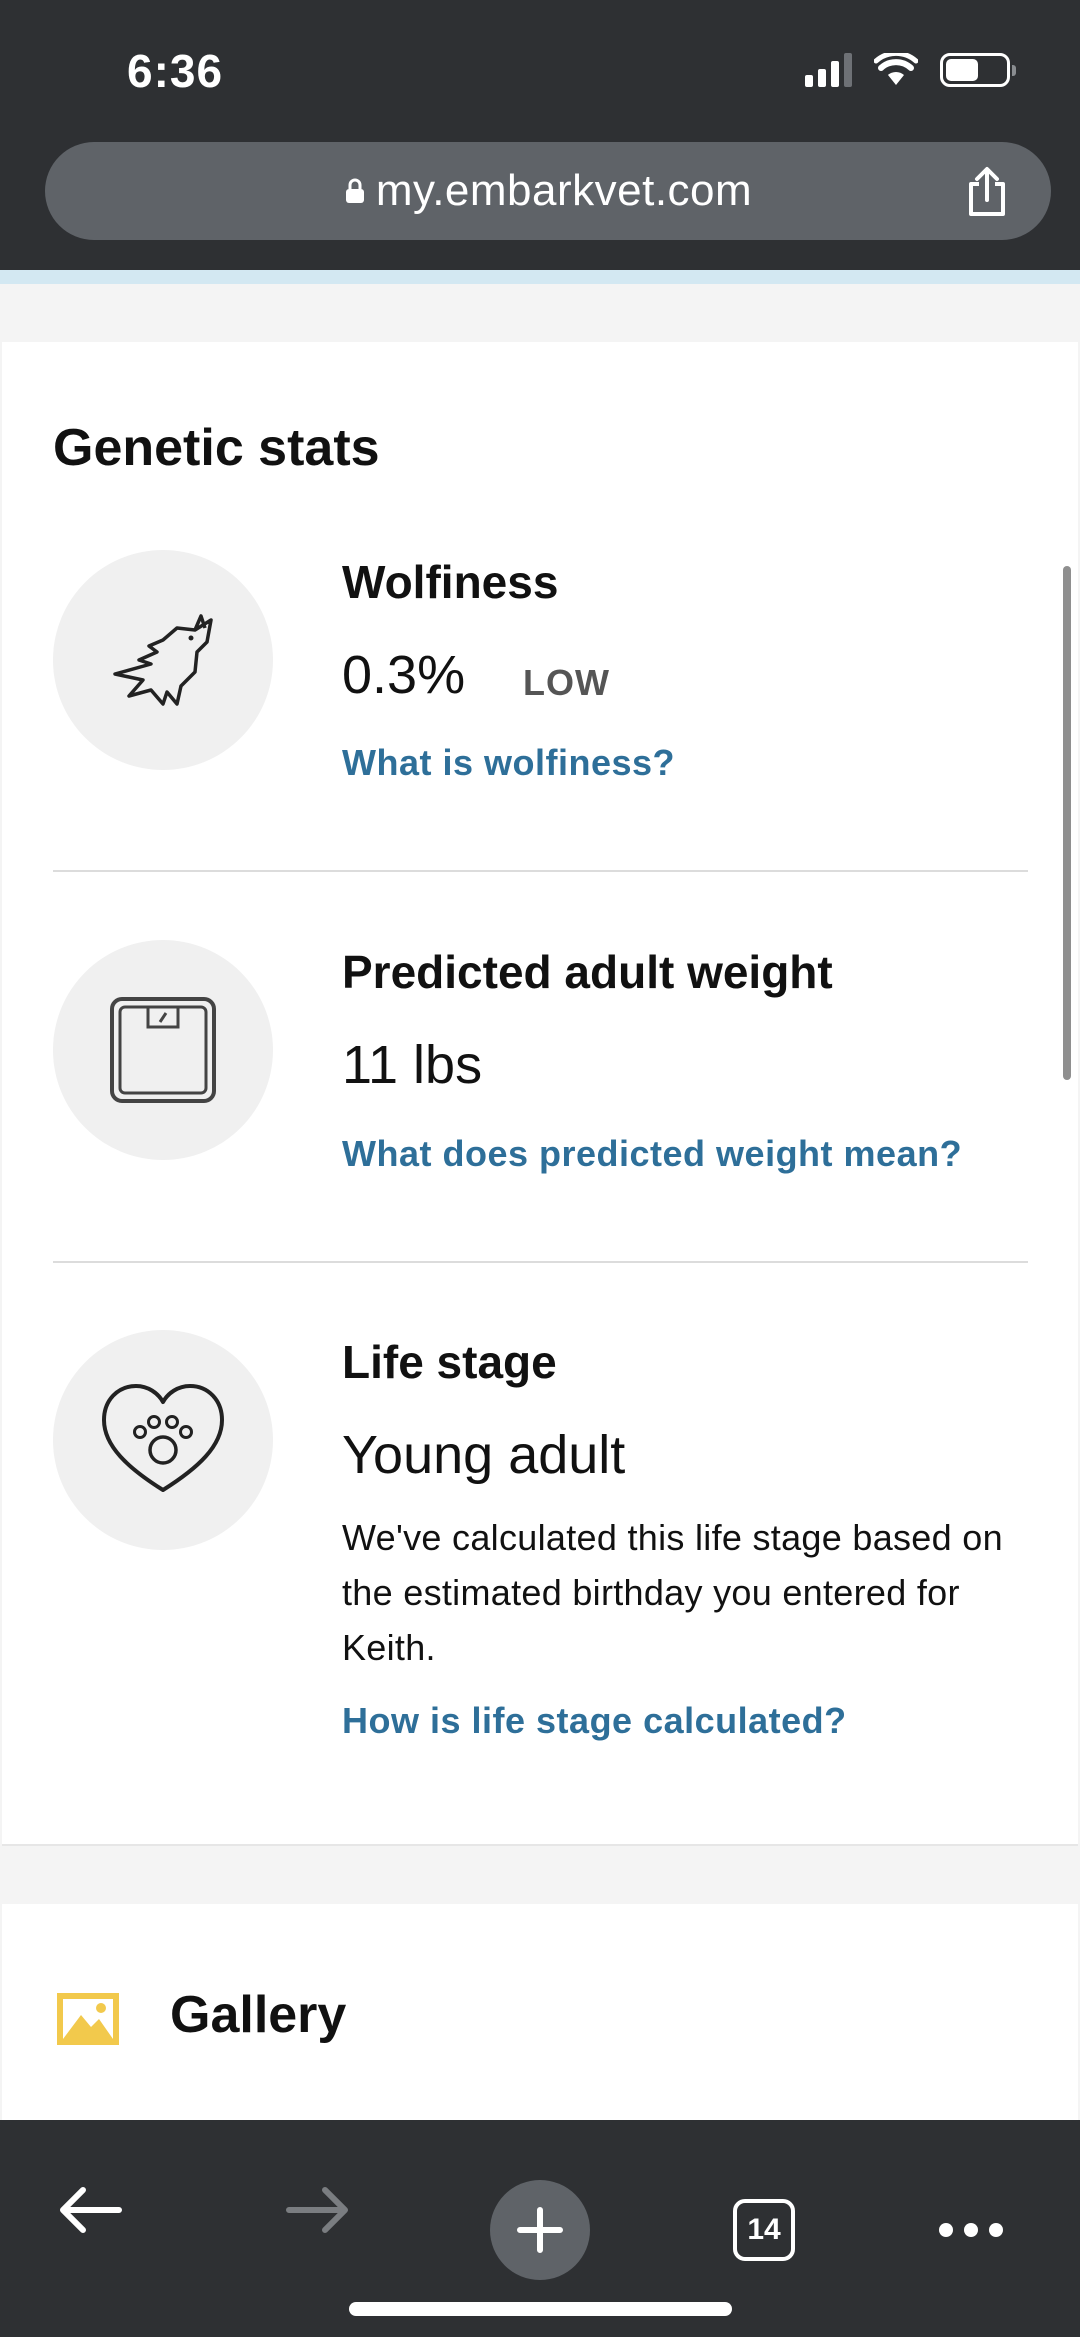 The image size is (1080, 2337). Describe the element at coordinates (962, 70) in the screenshot. I see `battery-level` at that location.